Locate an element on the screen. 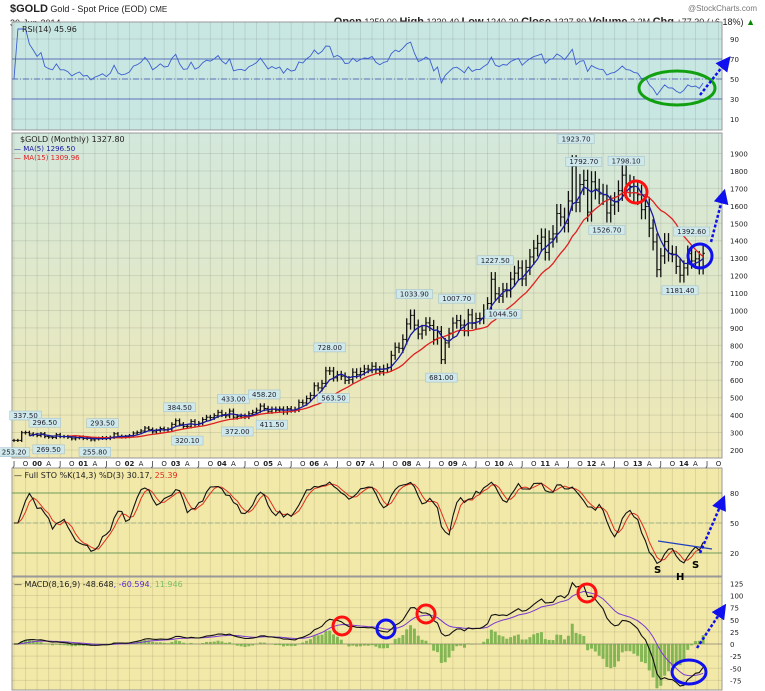 The width and height of the screenshot is (765, 691). price-tick-label: 300 is located at coordinates (736, 434).